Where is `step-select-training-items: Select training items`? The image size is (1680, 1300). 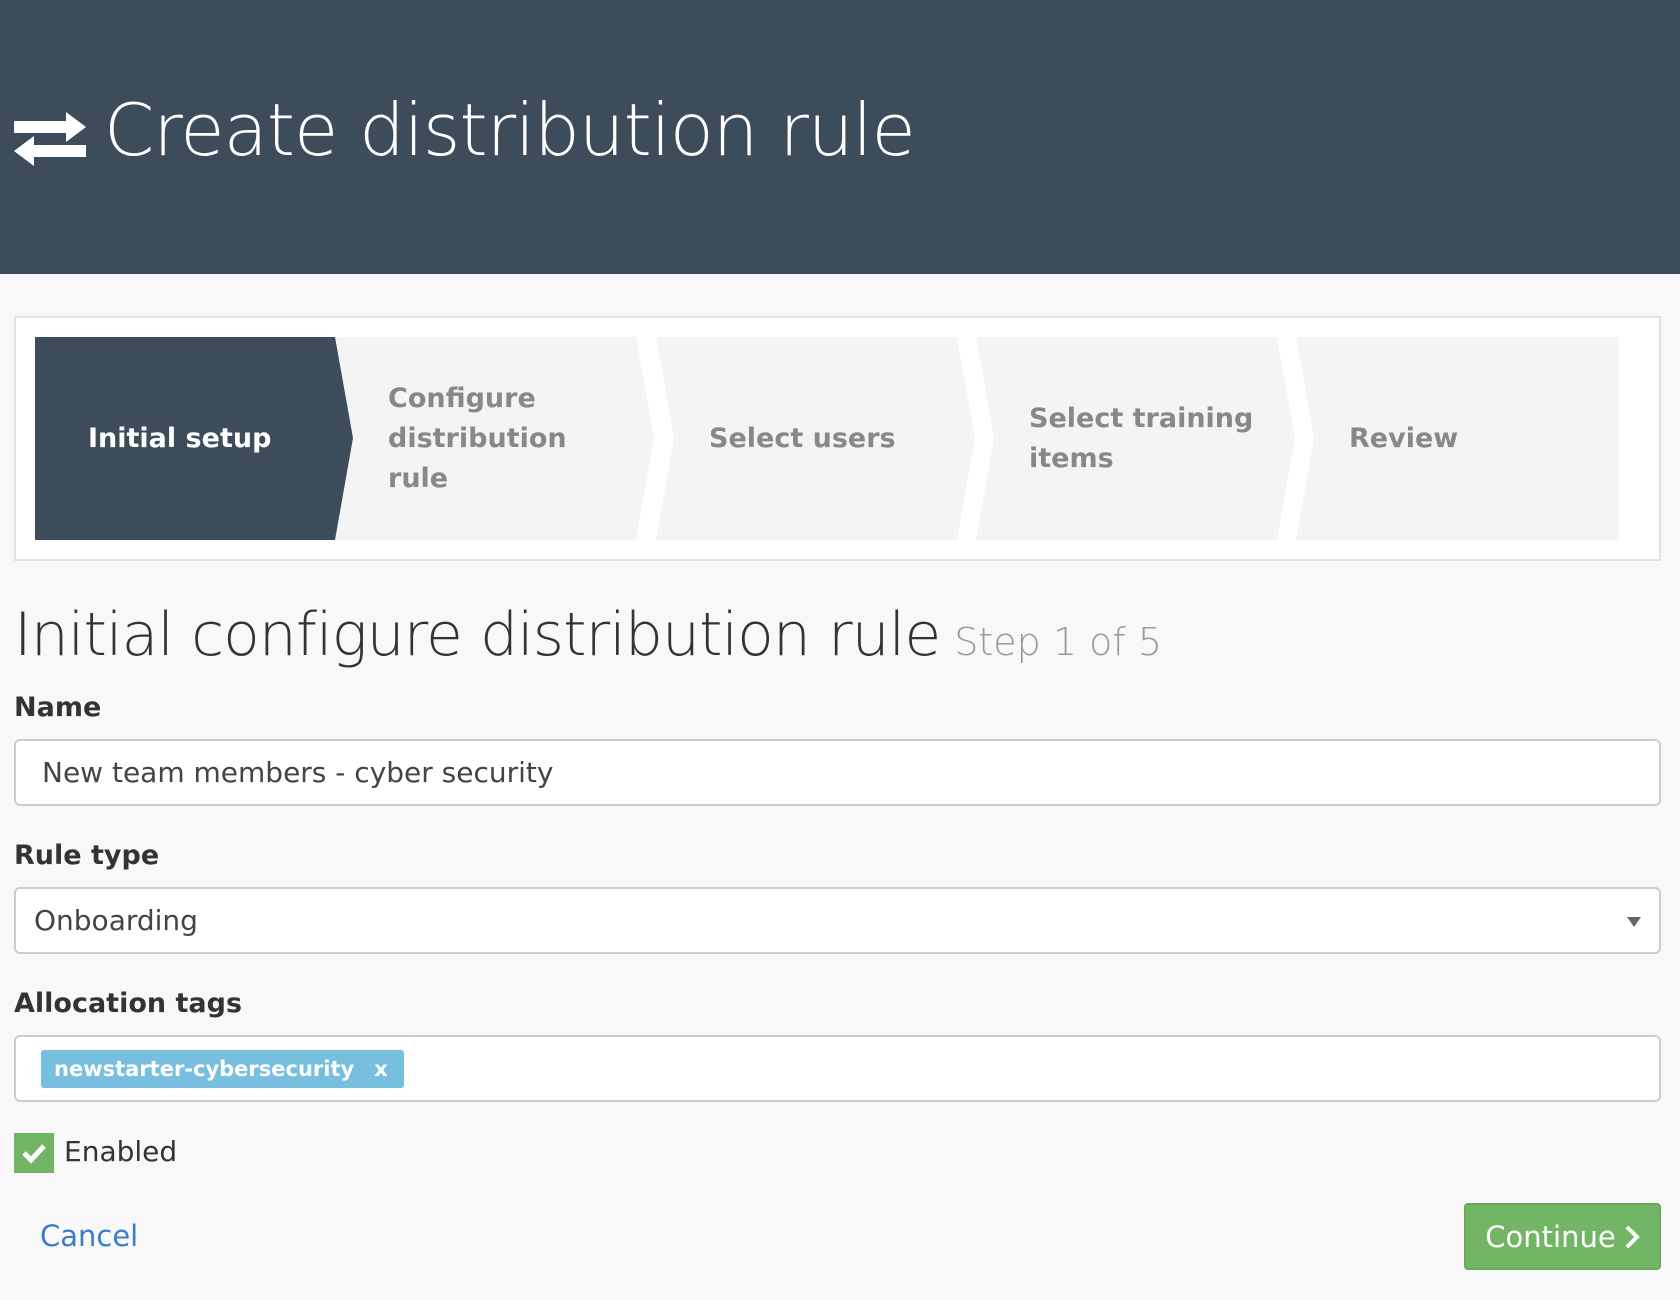 step-select-training-items: Select training items is located at coordinates (1145, 438).